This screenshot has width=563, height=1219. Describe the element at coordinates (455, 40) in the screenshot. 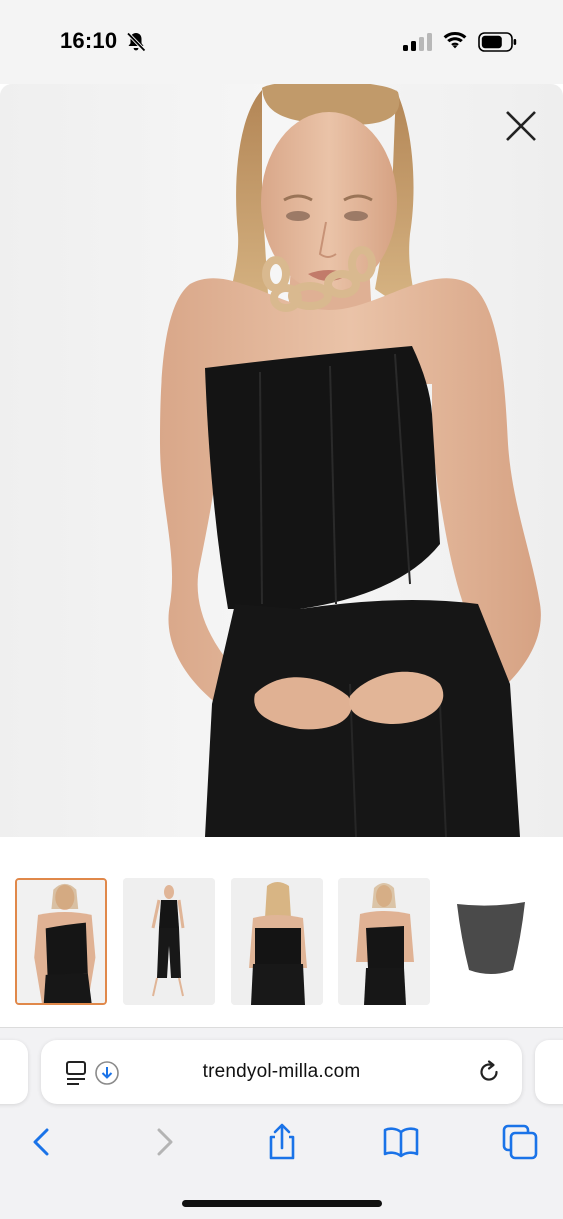

I see `wifi-icon` at that location.